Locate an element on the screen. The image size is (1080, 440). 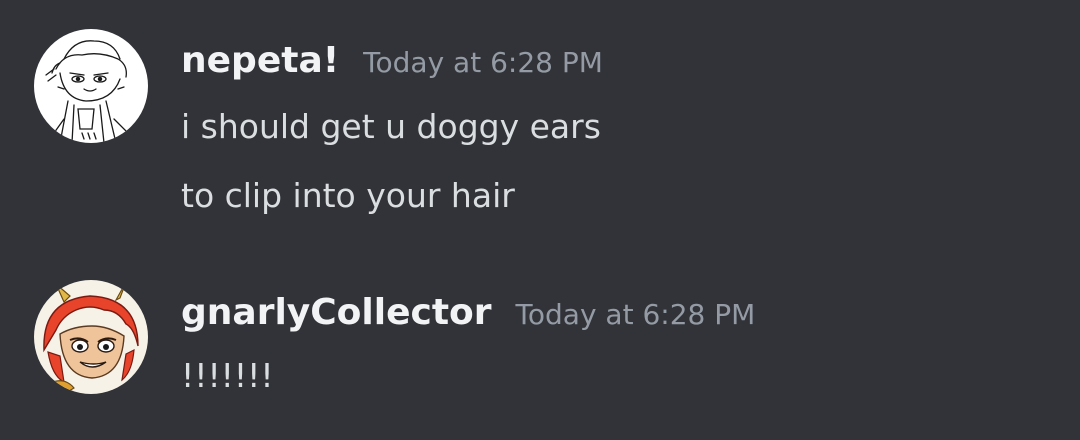
message-header: gnarlyCollector Today at 6:28 PM is located at coordinates (468, 312).